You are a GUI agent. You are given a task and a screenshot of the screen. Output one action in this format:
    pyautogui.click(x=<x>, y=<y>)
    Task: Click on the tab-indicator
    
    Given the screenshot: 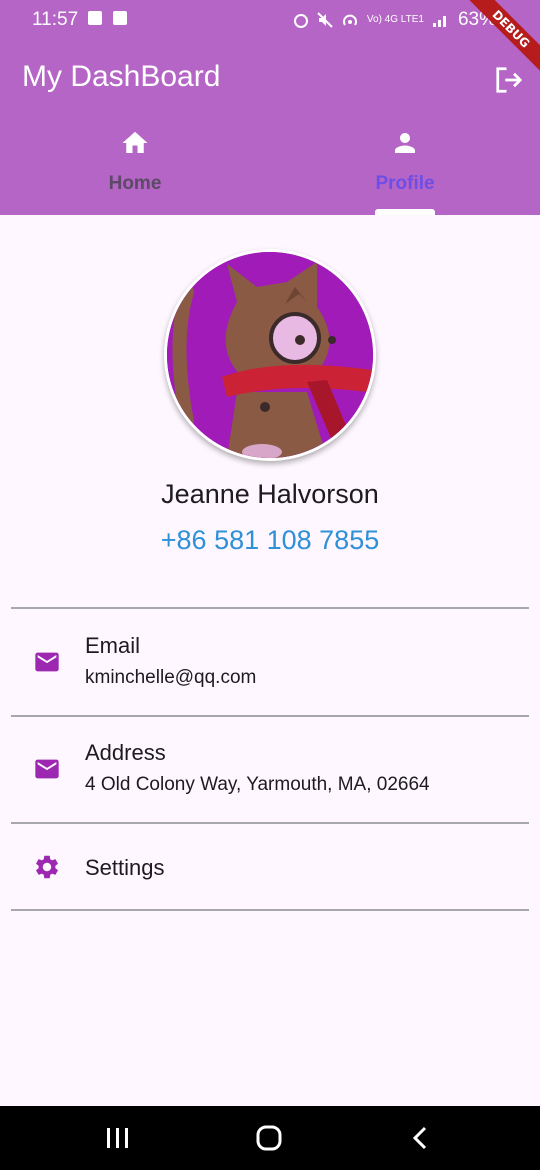 What is the action you would take?
    pyautogui.click(x=405, y=212)
    